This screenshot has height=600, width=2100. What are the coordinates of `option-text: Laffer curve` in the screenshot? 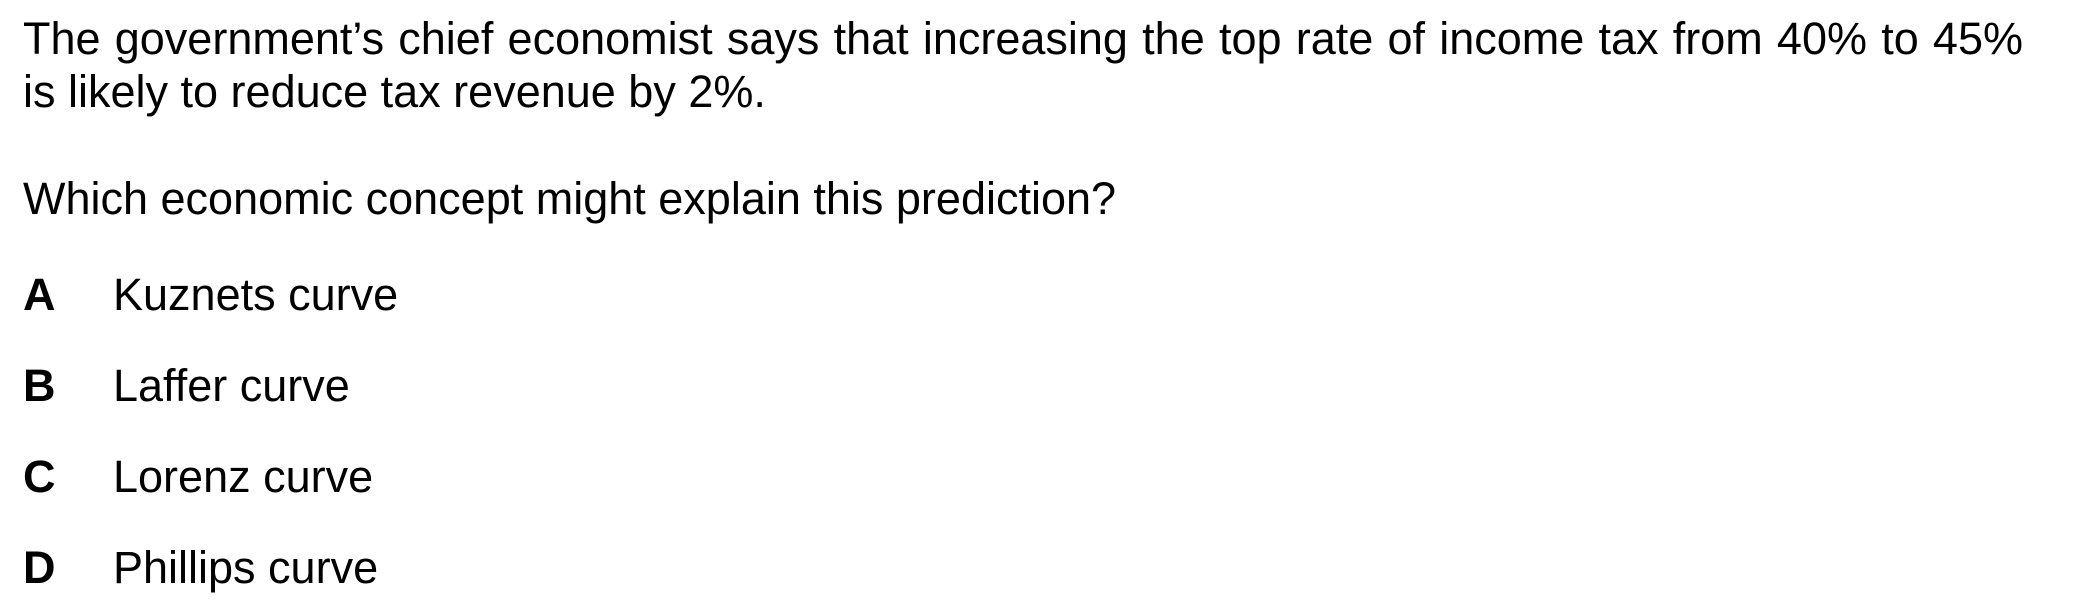 It's located at (231, 385).